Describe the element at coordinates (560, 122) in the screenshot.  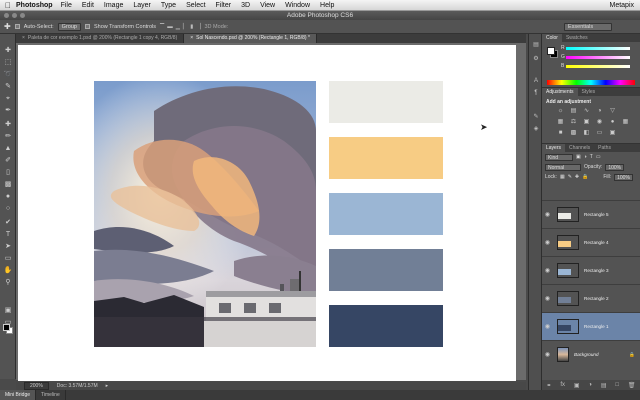
I see `hue-saturation-icon: ▦` at that location.